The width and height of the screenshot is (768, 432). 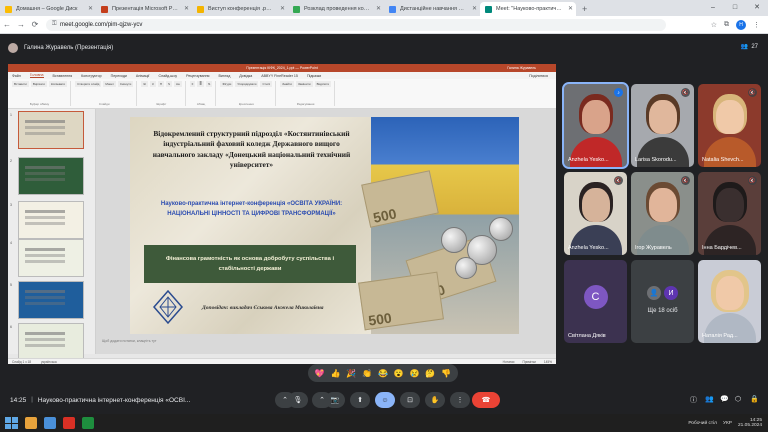 What do you see at coordinates (584, 9) in the screenshot?
I see `new-tab-button: +` at bounding box center [584, 9].